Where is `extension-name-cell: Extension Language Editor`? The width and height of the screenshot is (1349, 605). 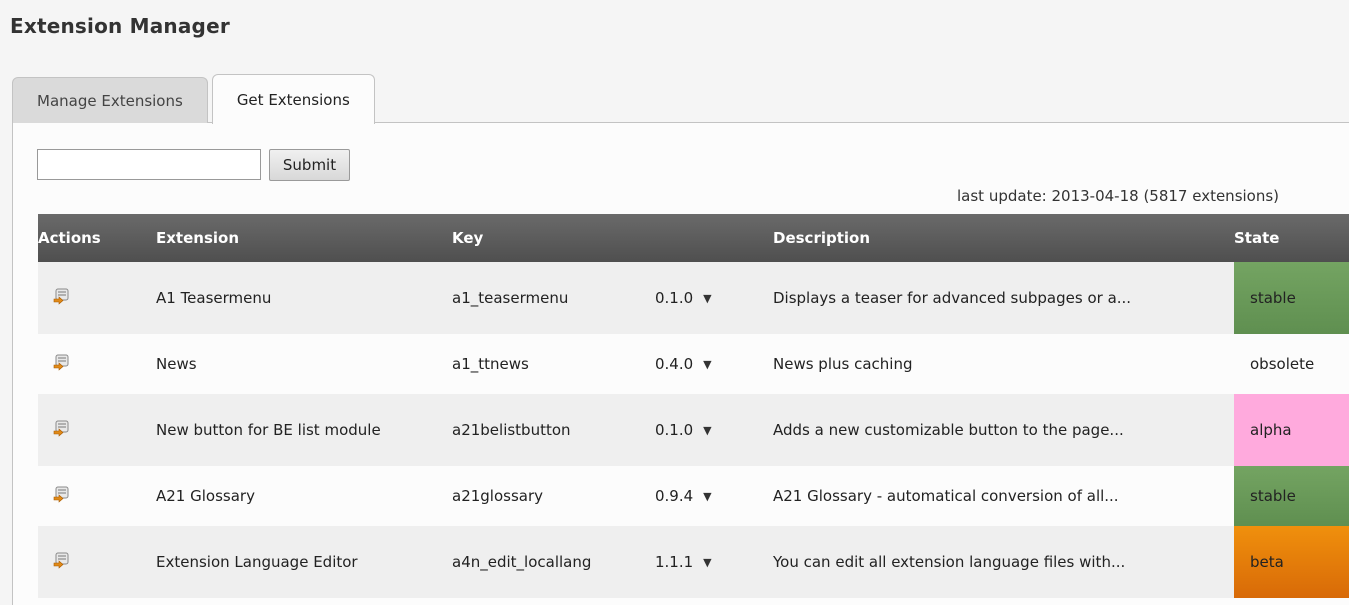 extension-name-cell: Extension Language Editor is located at coordinates (304, 562).